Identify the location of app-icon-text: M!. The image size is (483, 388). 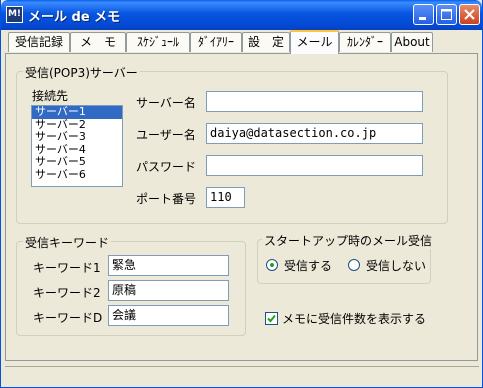
(14, 14).